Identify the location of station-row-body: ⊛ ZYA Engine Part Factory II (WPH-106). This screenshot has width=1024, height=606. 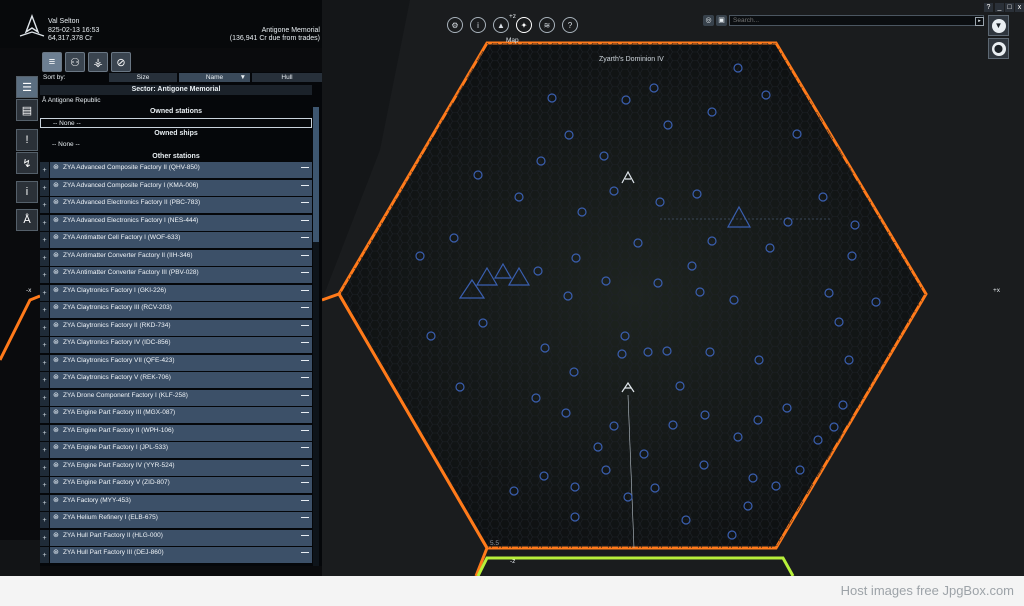
(181, 432).